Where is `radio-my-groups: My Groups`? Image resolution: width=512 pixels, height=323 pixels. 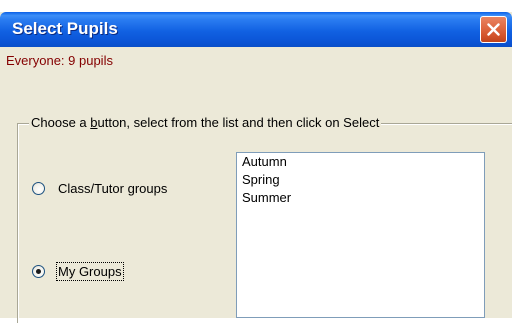 radio-my-groups: My Groups is located at coordinates (78, 271).